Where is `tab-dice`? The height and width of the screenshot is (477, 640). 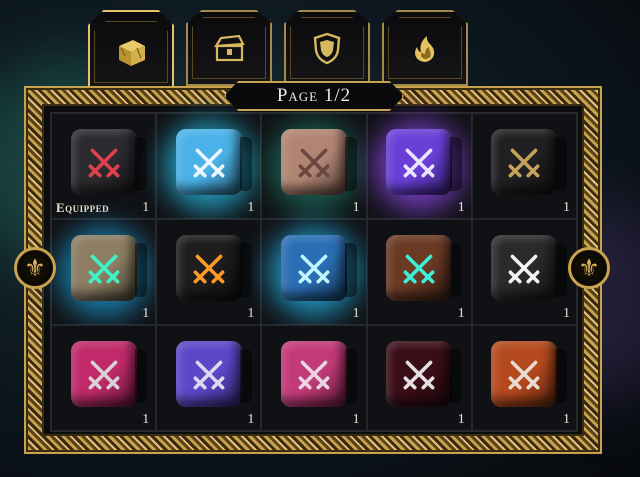 tab-dice is located at coordinates (131, 52).